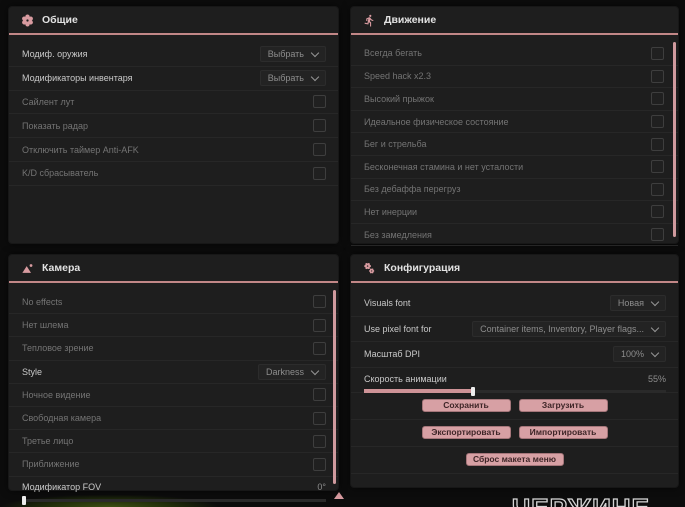 The image size is (685, 507). Describe the element at coordinates (656, 378) in the screenshot. I see `animation-speed-value: 55%` at that location.